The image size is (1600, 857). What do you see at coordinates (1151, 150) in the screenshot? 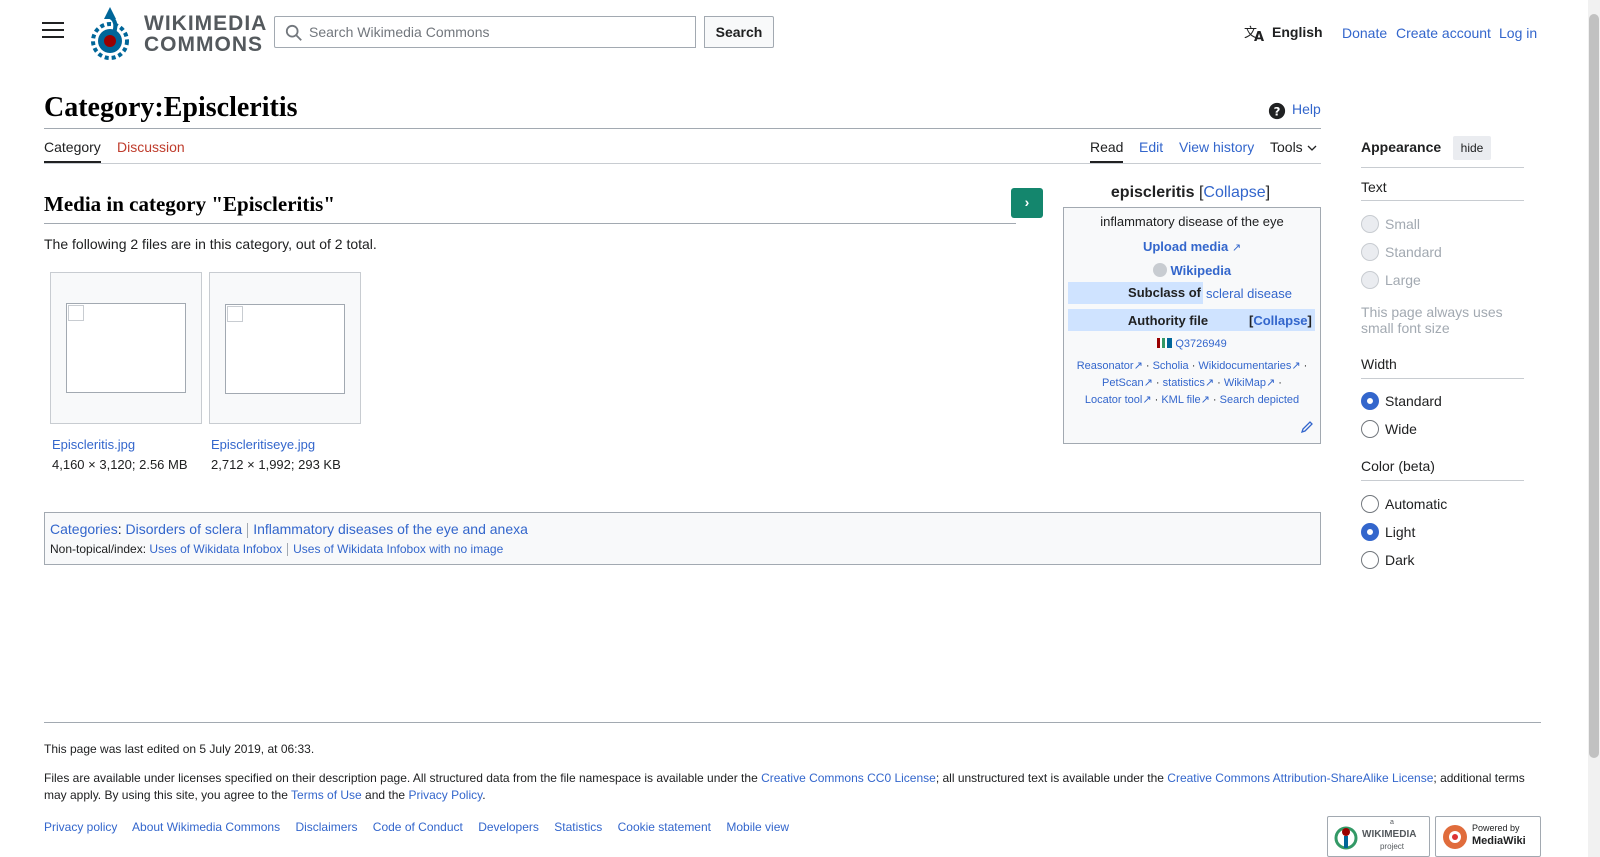
I see `tab-edit: Edit` at bounding box center [1151, 150].